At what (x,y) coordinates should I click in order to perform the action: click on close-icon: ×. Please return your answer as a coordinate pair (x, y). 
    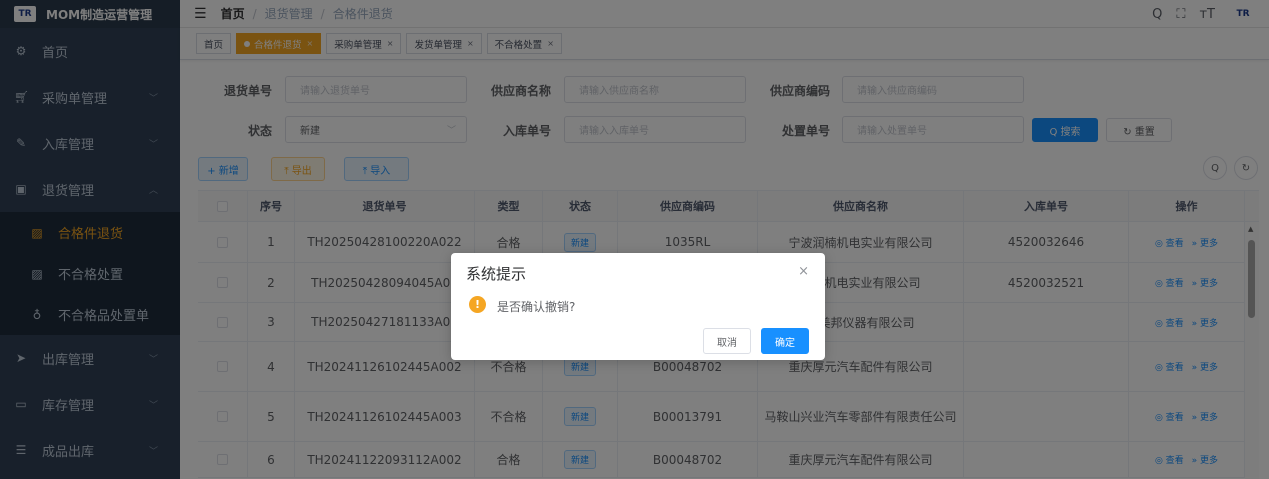
    Looking at the image, I should click on (803, 271).